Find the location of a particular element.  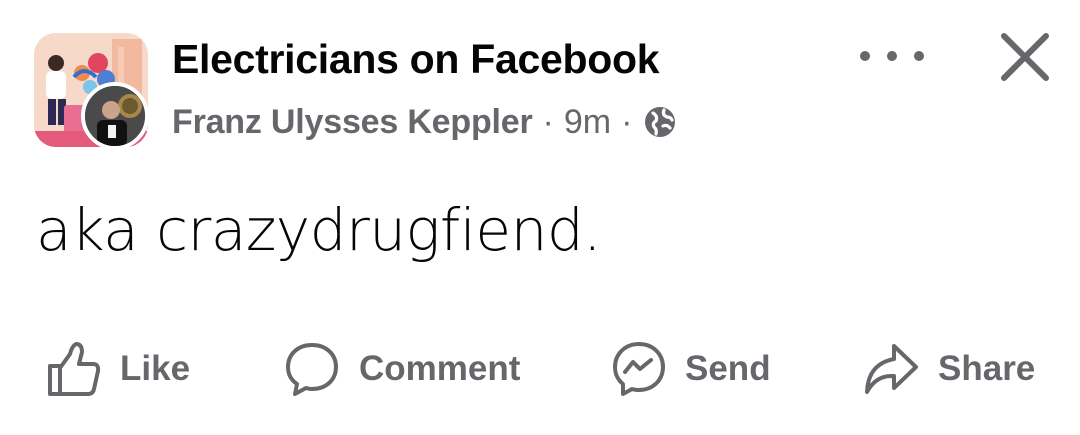

like-label: Like is located at coordinates (155, 368).